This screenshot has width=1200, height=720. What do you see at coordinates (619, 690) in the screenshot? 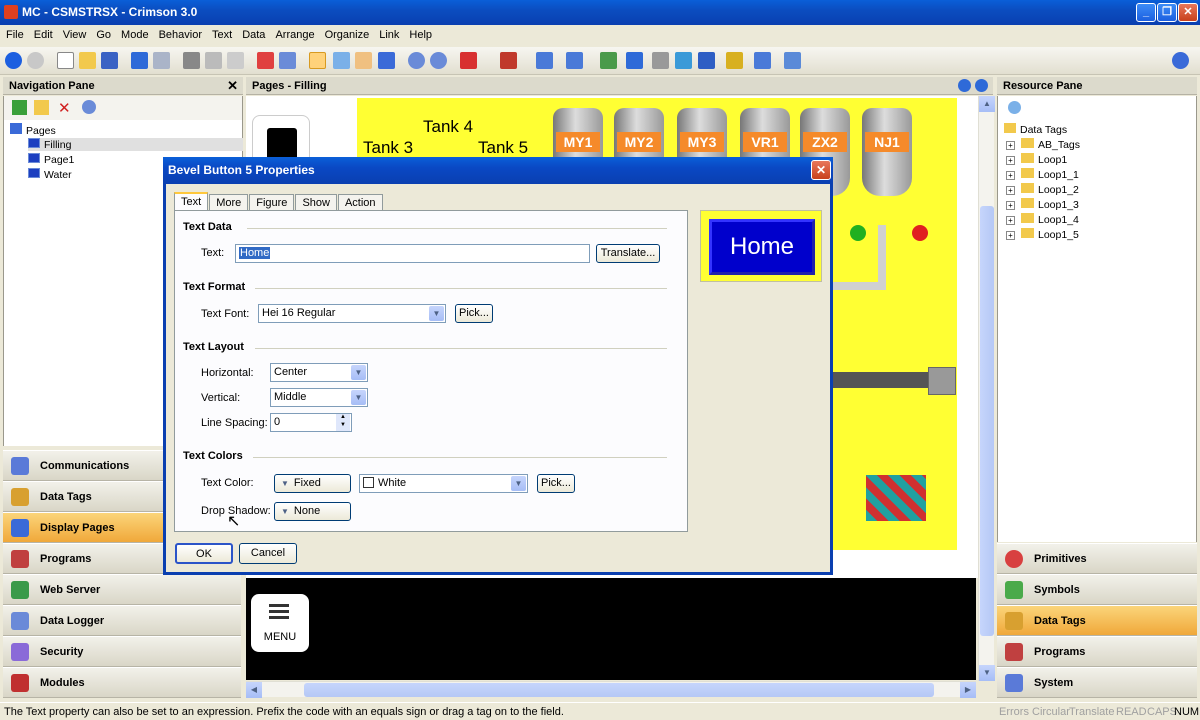
I see `horizontal-scroll-thumb` at bounding box center [619, 690].